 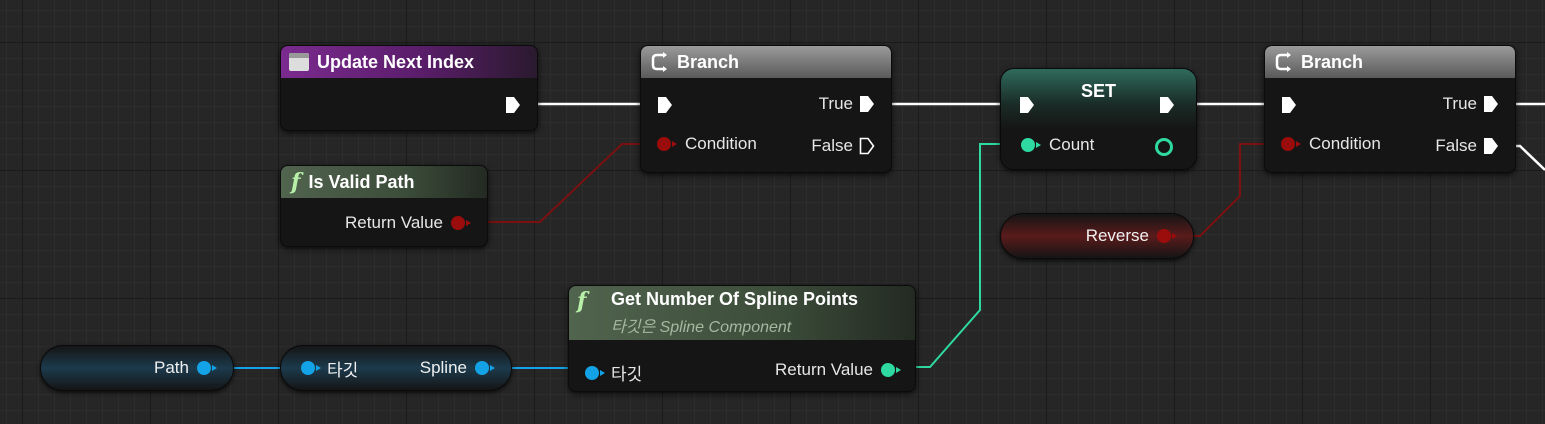 I want to click on spline-getter-output-row: Spline, so click(x=457, y=368).